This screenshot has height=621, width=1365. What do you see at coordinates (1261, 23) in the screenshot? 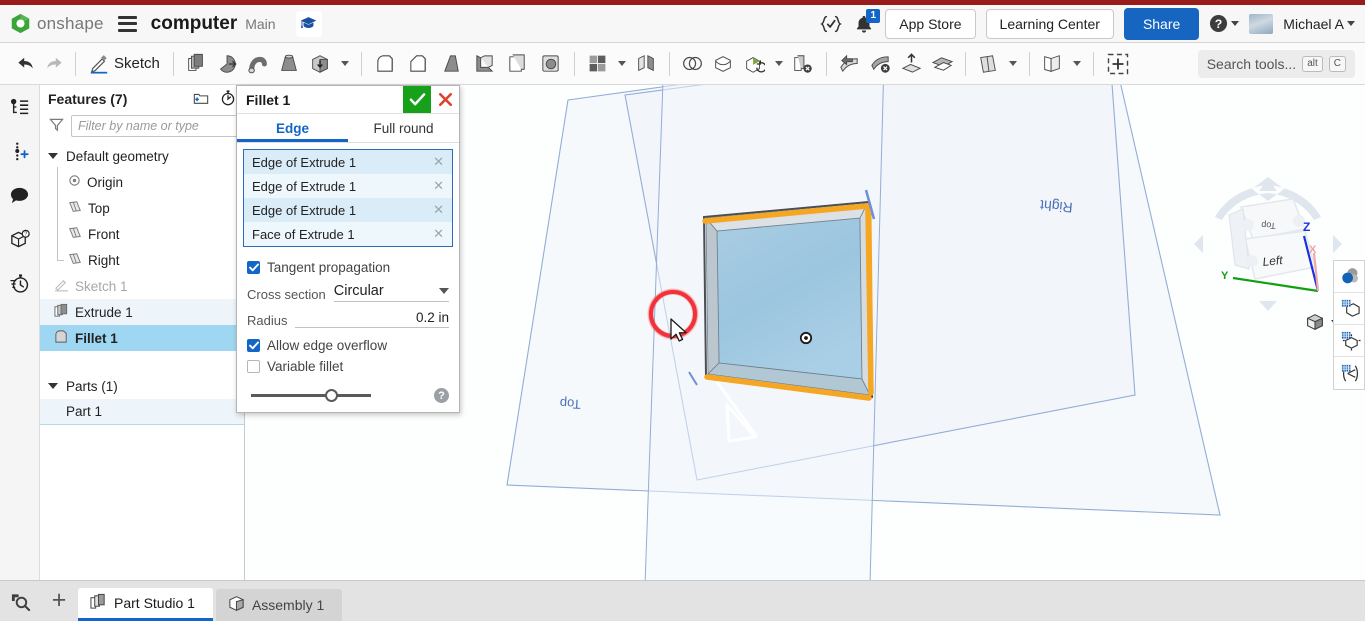
I see `avatar` at bounding box center [1261, 23].